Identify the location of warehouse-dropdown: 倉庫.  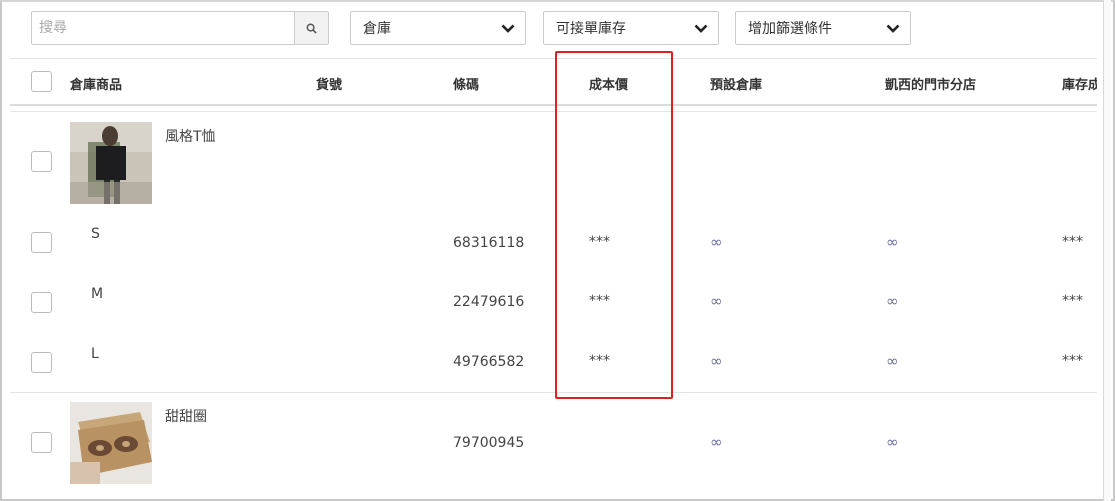
(438, 28).